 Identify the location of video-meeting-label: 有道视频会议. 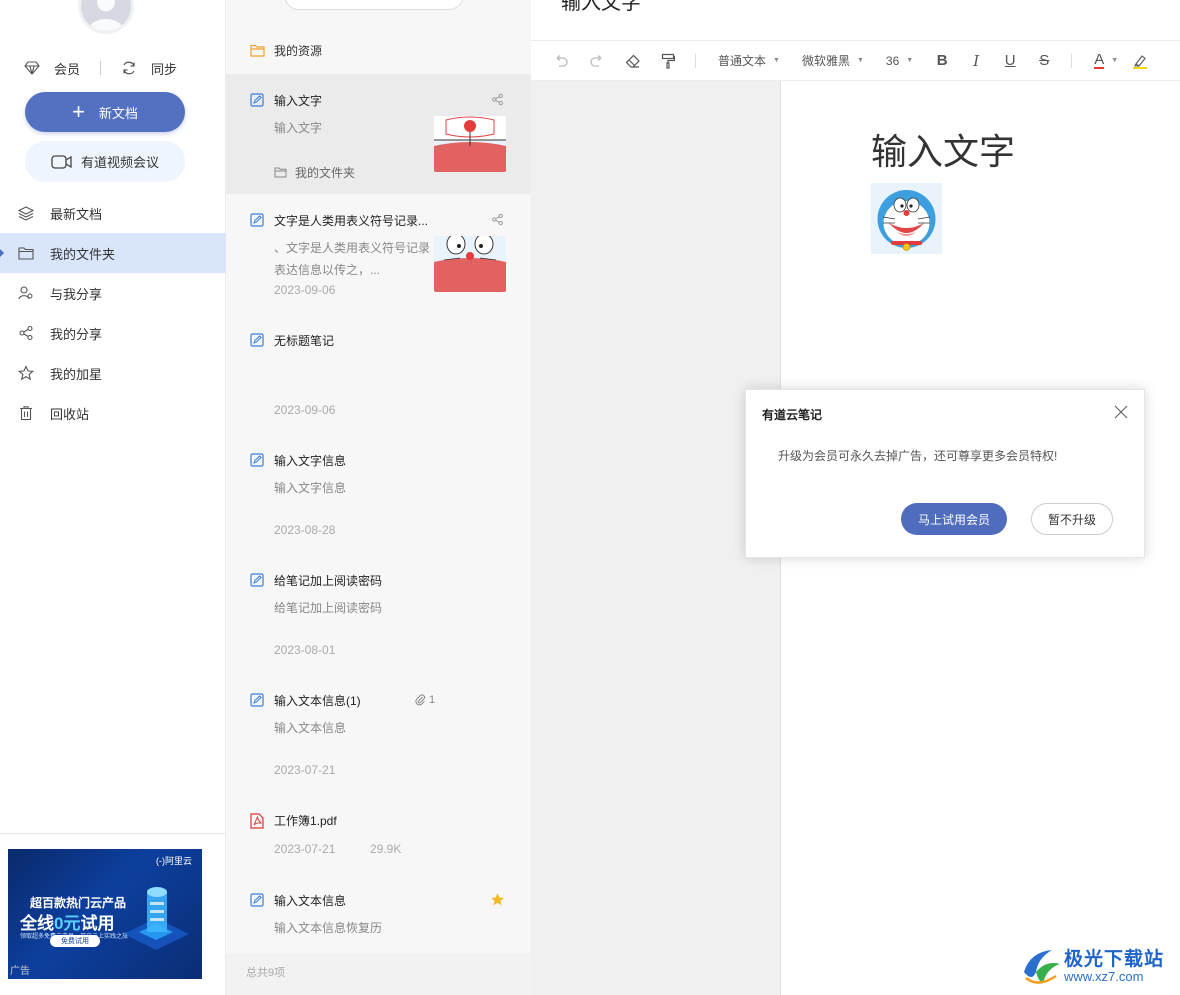
(119, 162).